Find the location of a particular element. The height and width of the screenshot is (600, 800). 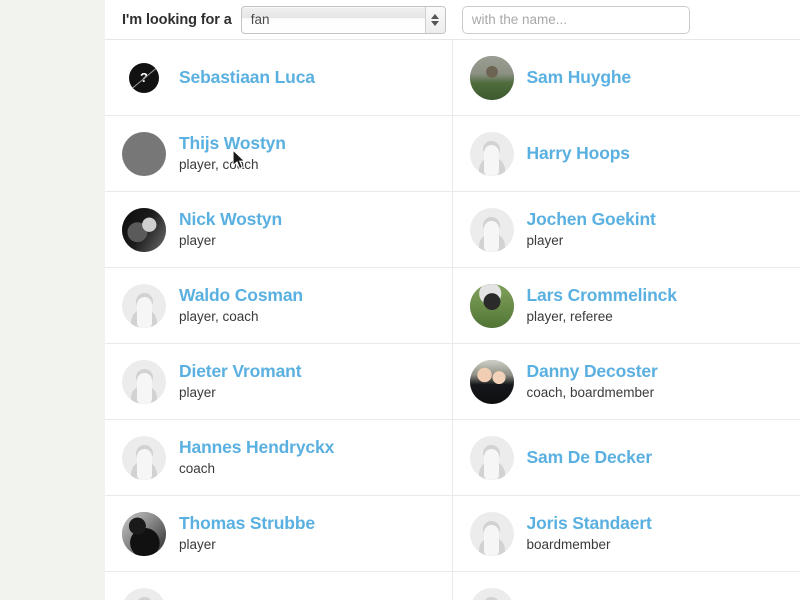

member-text: Sebastiaan Luca is located at coordinates (247, 77).